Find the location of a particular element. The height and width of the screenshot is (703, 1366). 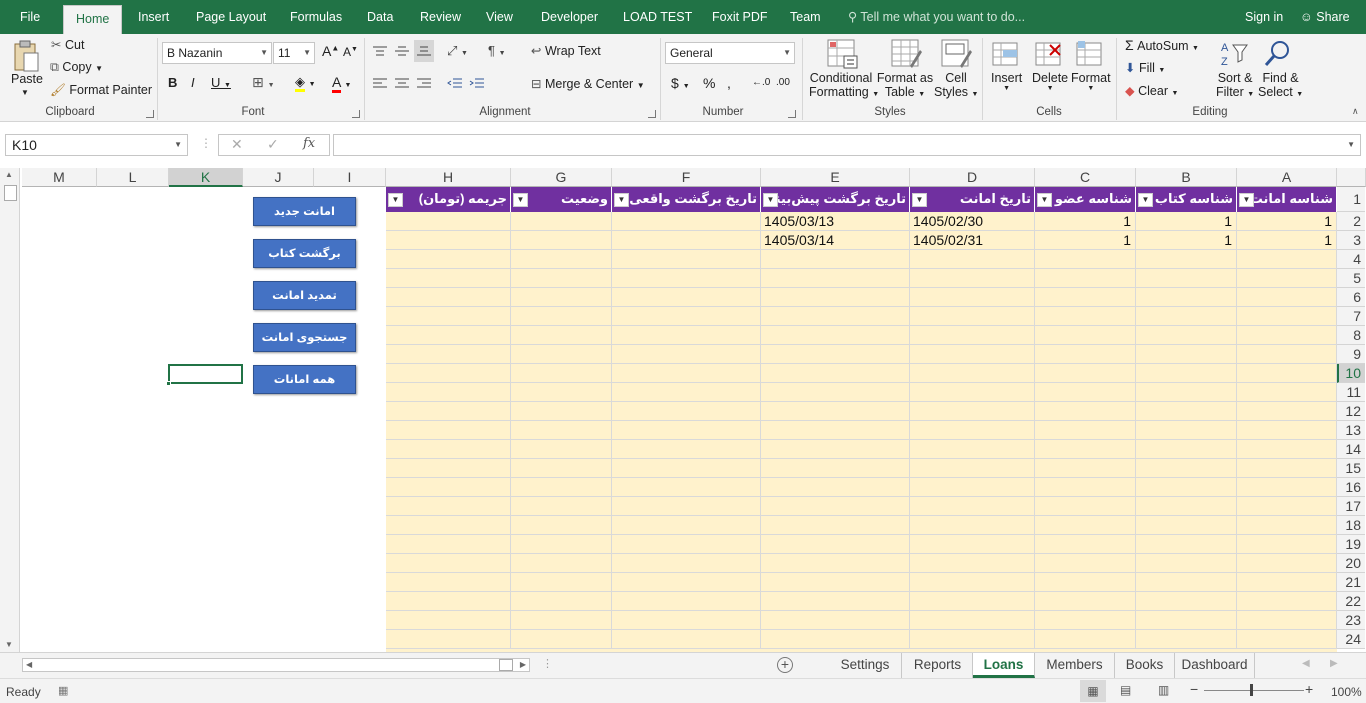

sheet-tab-members: Members is located at coordinates (1075, 665).